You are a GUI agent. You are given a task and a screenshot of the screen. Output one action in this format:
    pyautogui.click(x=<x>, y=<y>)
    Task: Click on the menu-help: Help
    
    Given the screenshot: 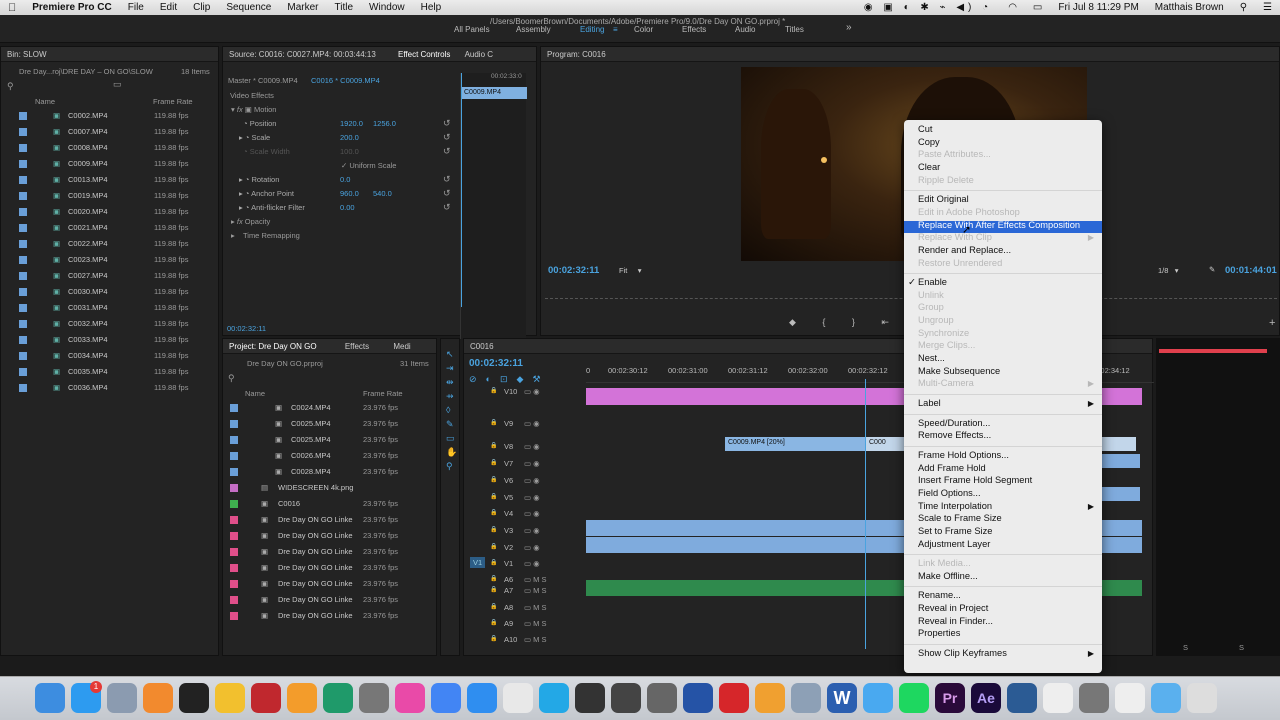 What is the action you would take?
    pyautogui.click(x=431, y=7)
    